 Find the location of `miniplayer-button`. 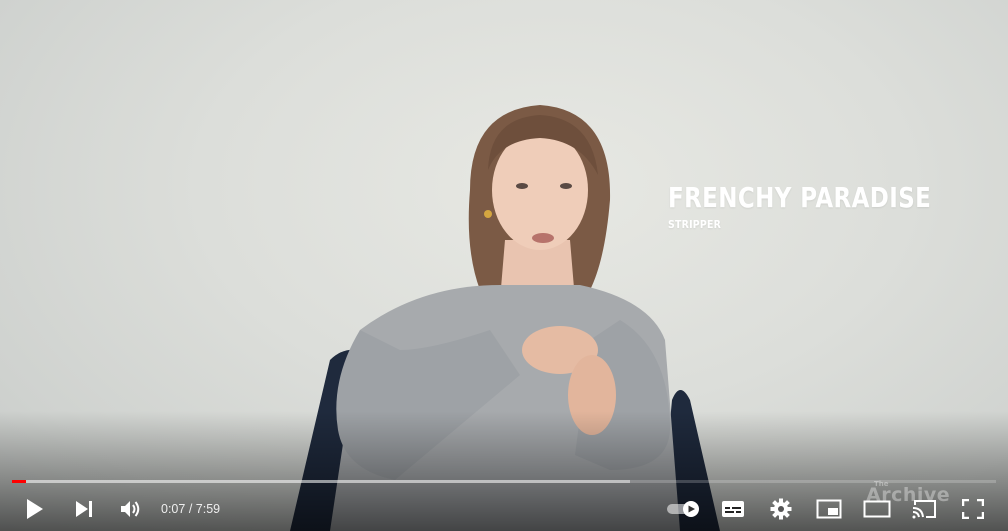

miniplayer-button is located at coordinates (829, 509).